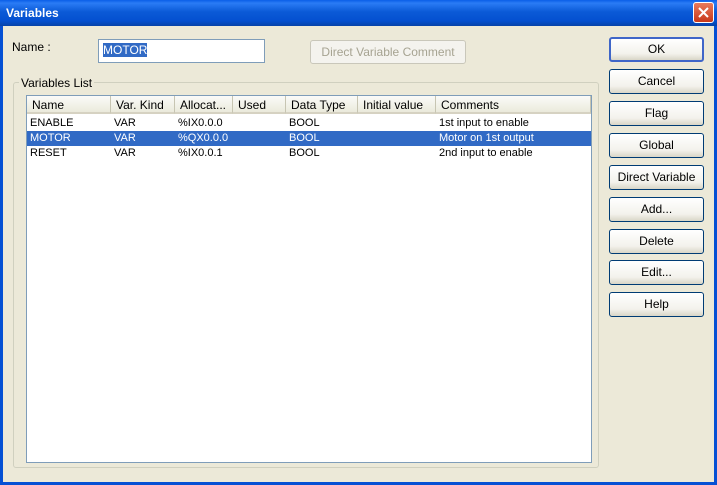  What do you see at coordinates (181, 51) in the screenshot?
I see `name-input: MOTOR` at bounding box center [181, 51].